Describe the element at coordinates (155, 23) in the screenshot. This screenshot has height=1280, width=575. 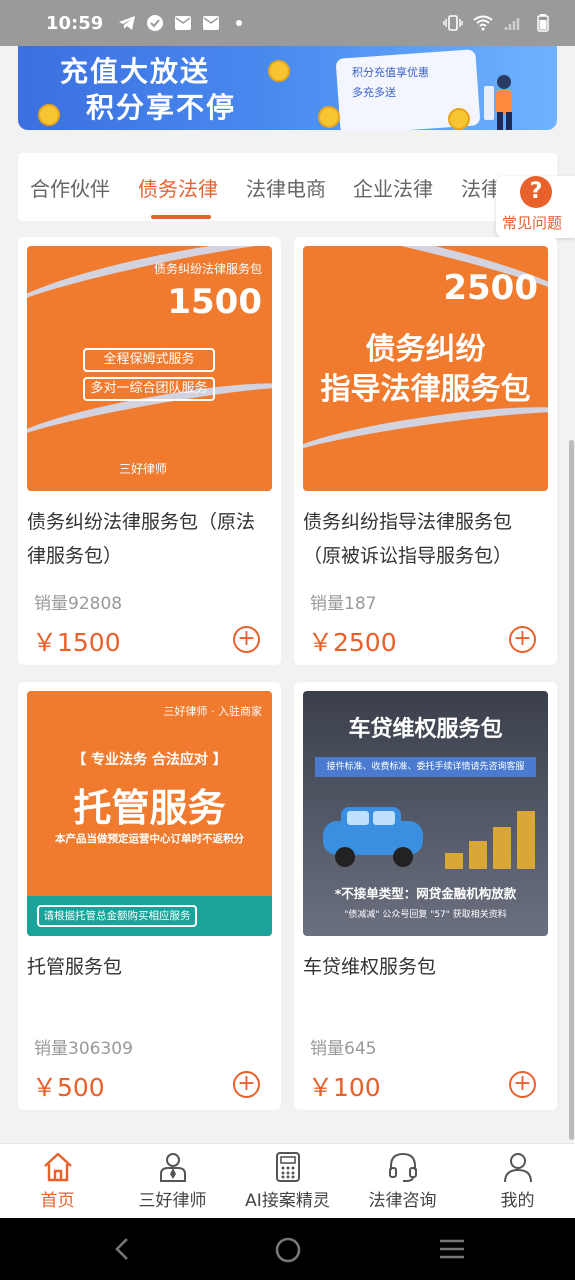
I see `check-badge-icon` at that location.